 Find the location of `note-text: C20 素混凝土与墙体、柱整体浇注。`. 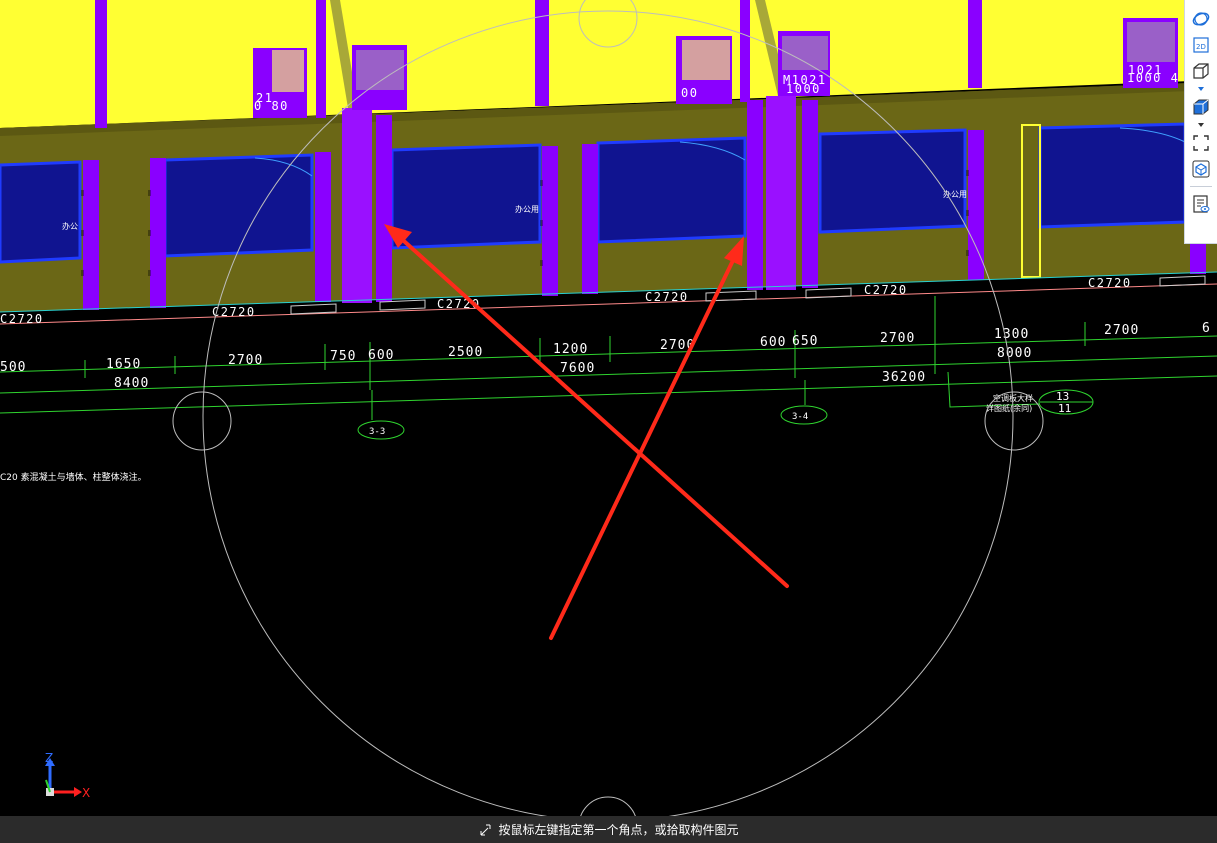

note-text: C20 素混凝土与墙体、柱整体浇注。 is located at coordinates (73, 477).